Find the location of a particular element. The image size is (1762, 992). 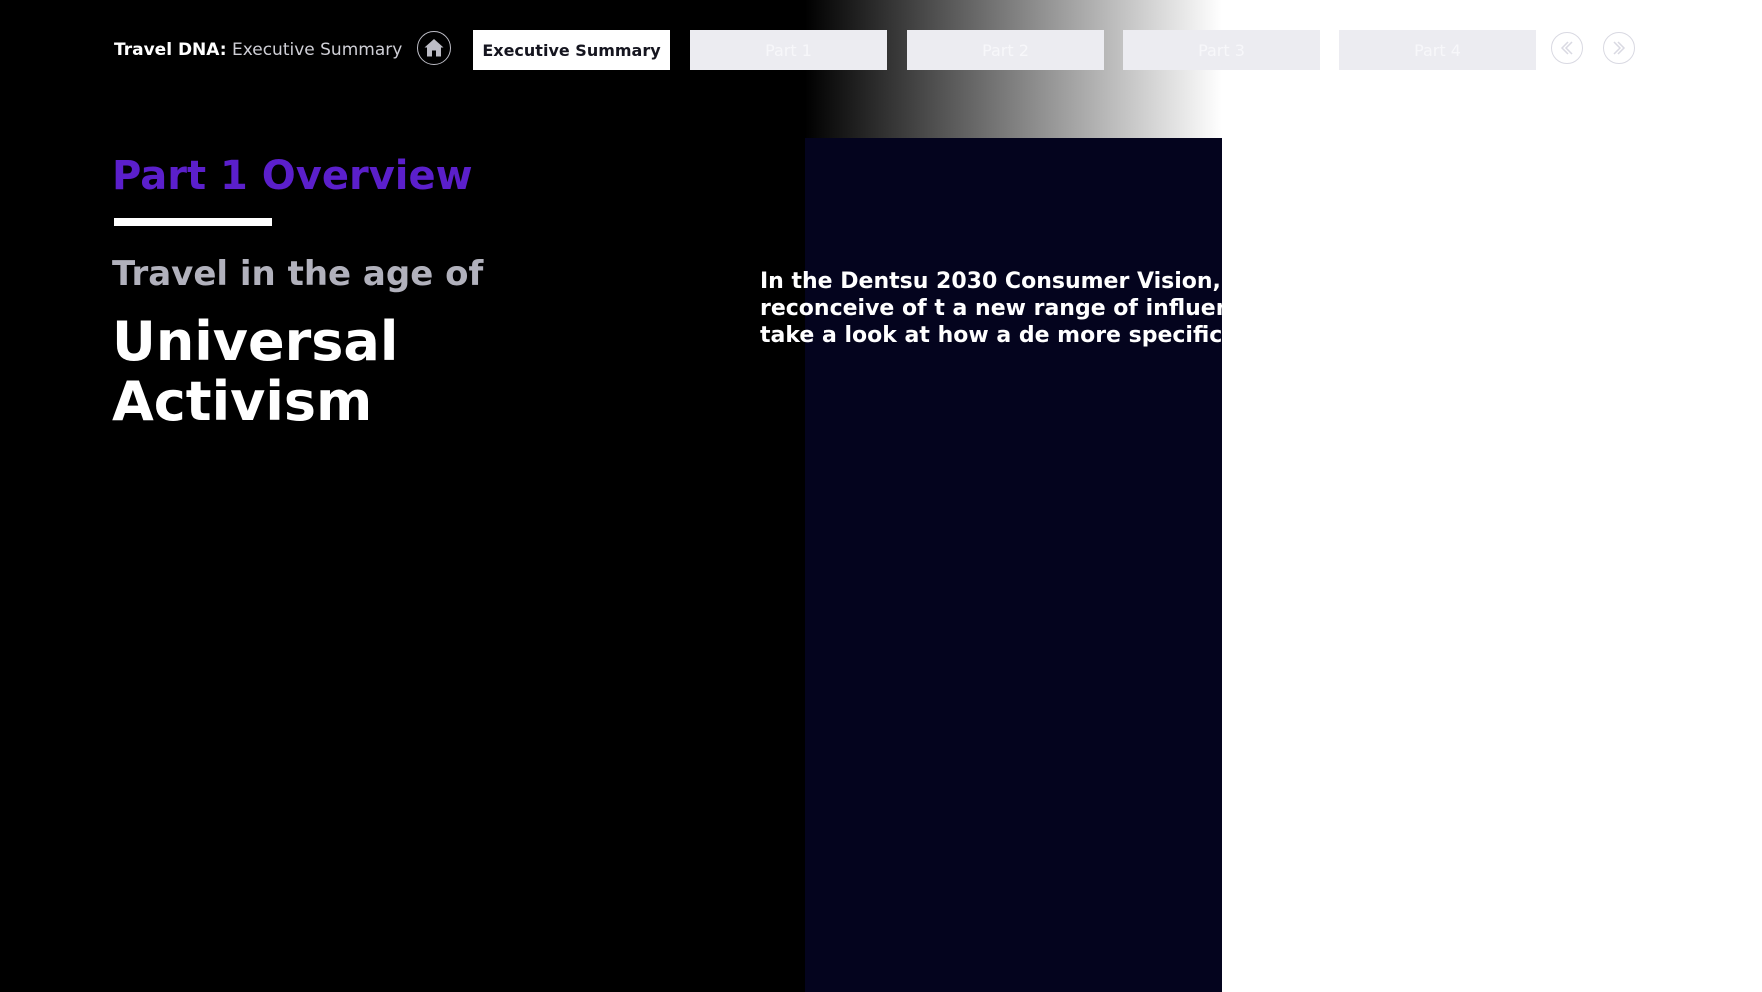

chevron-right-icon is located at coordinates (1619, 48).